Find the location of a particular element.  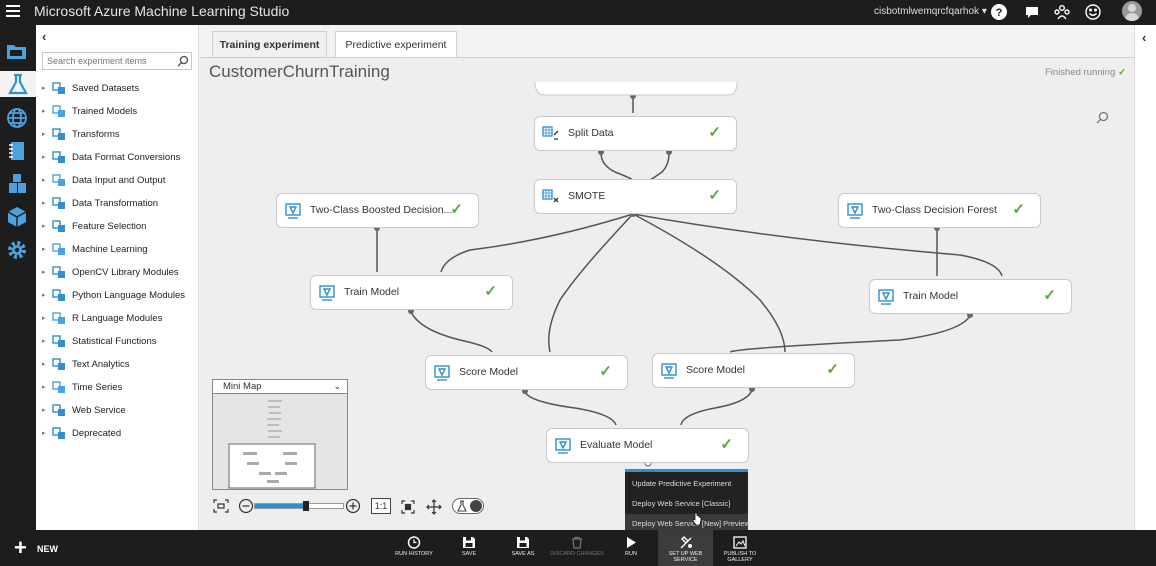

clock-icon is located at coordinates (414, 542).